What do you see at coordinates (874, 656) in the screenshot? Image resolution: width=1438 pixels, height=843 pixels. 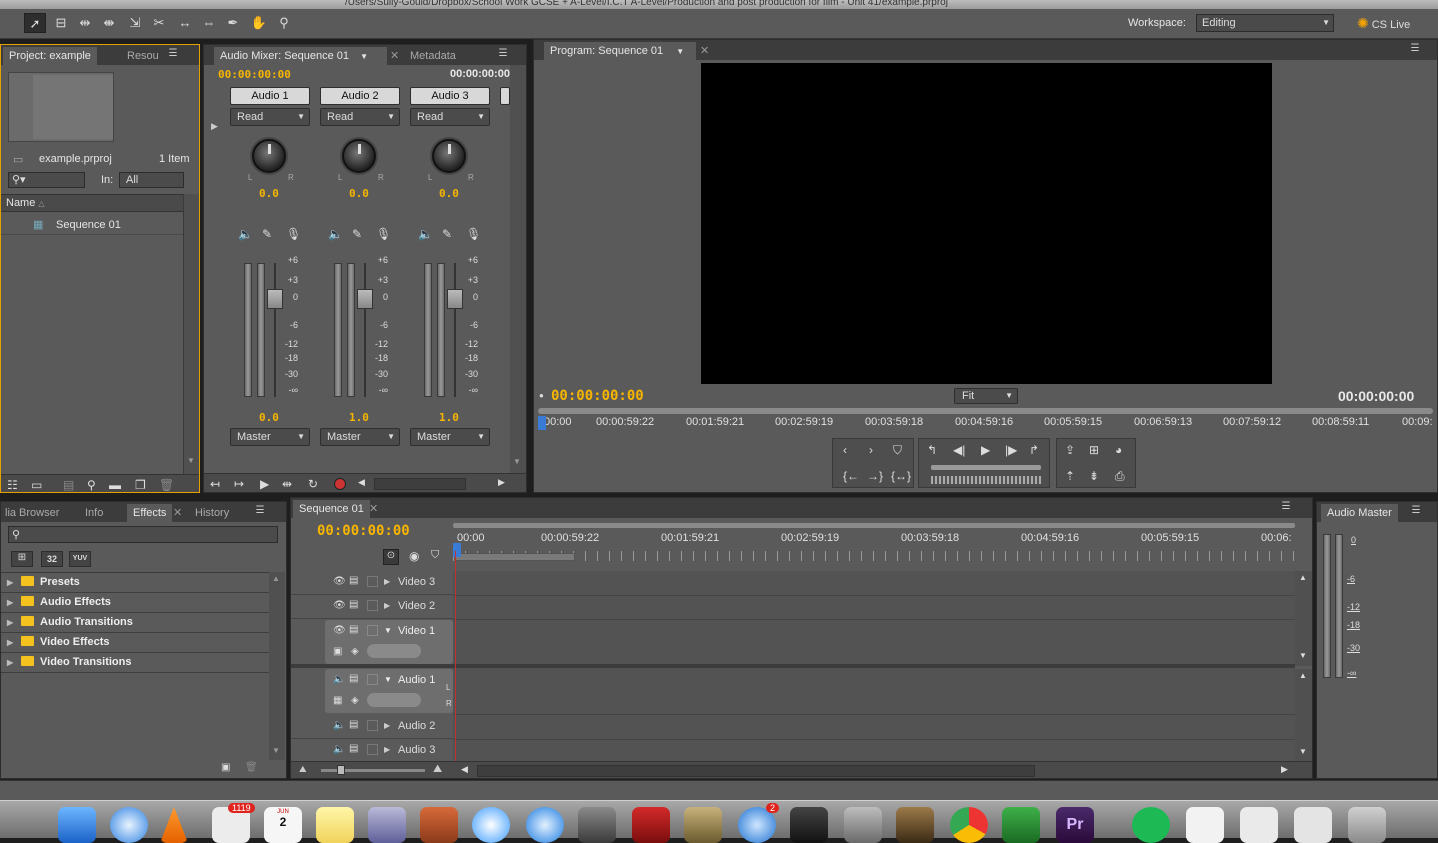 I see `timeline-track-area` at bounding box center [874, 656].